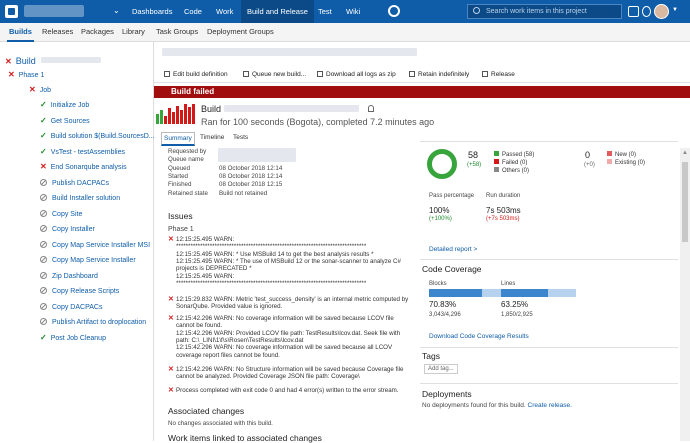 Image resolution: width=690 pixels, height=443 pixels. Describe the element at coordinates (65, 120) in the screenshot. I see `sidebar-step-item: ✓ Get Sources` at that location.